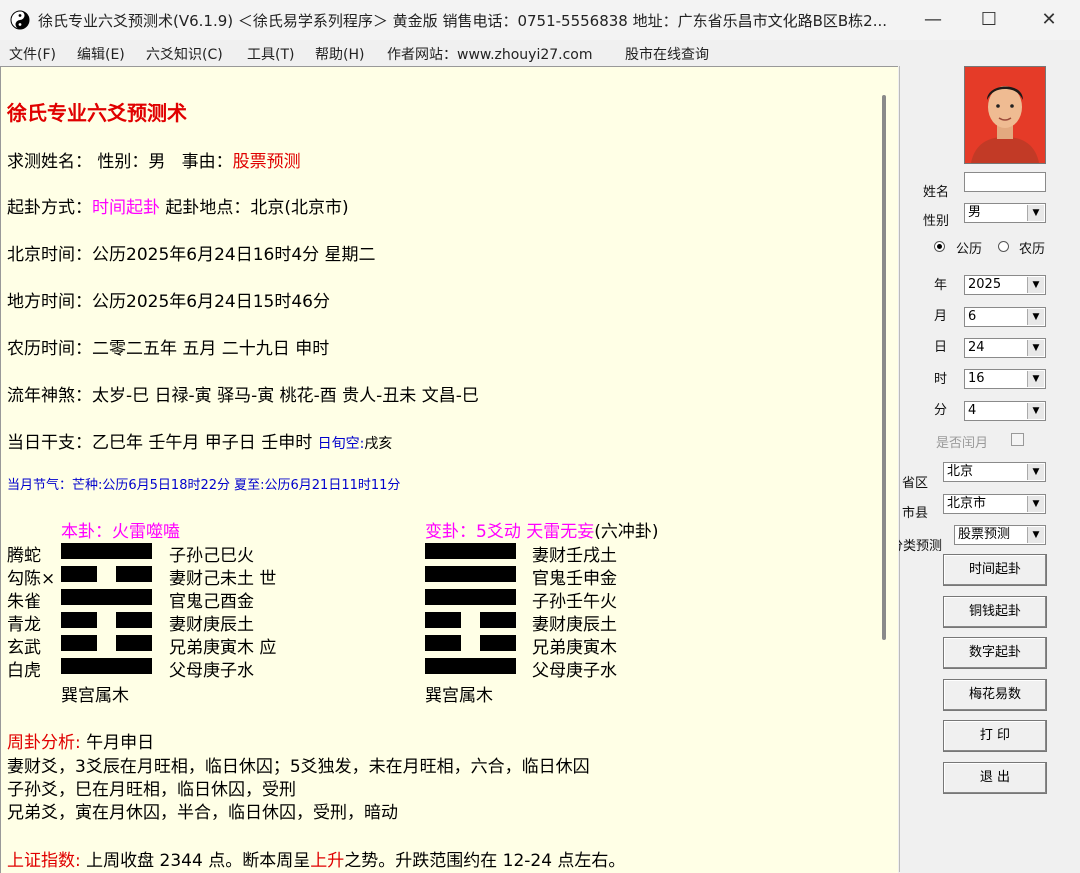  What do you see at coordinates (915, 483) in the screenshot?
I see `province-label: 省区` at bounding box center [915, 483].